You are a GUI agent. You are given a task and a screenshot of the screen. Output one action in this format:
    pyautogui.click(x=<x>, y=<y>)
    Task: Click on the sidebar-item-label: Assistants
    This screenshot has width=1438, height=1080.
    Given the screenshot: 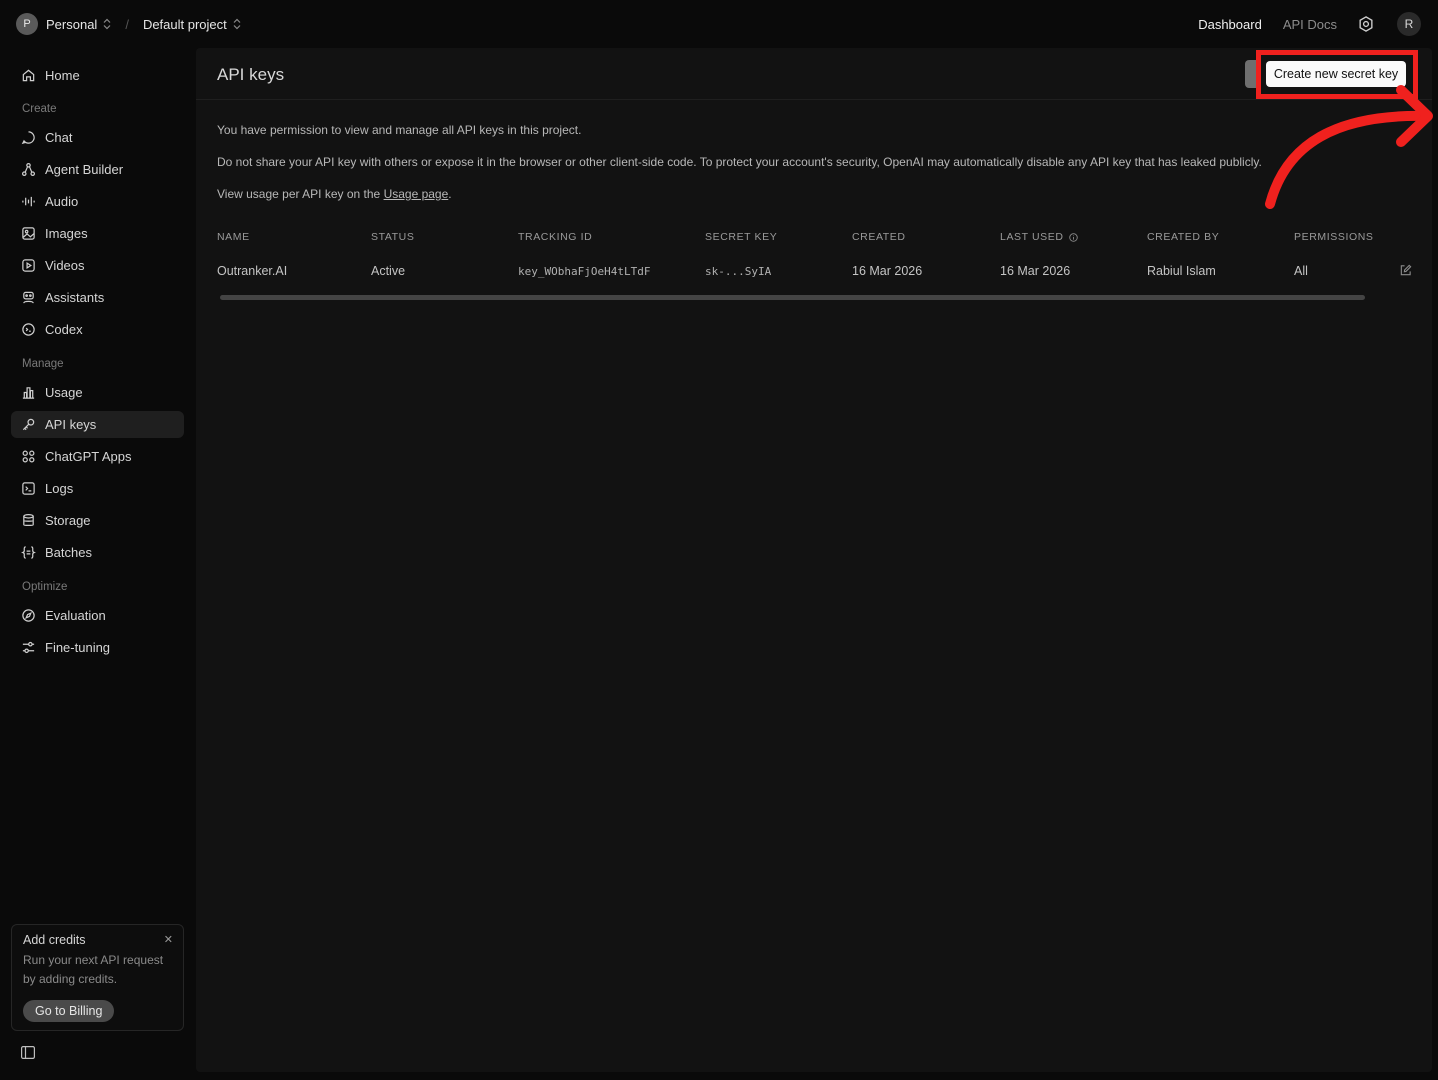 What is the action you would take?
    pyautogui.click(x=75, y=297)
    